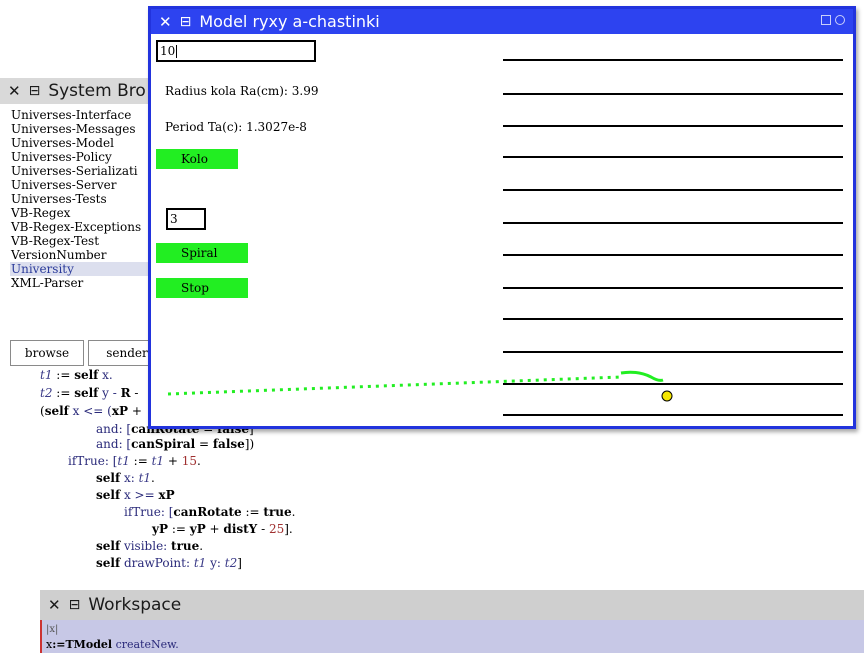 This screenshot has width=864, height=653. I want to click on system-browser-titlebar: ✕ ⊟ System Bro, so click(80, 91).